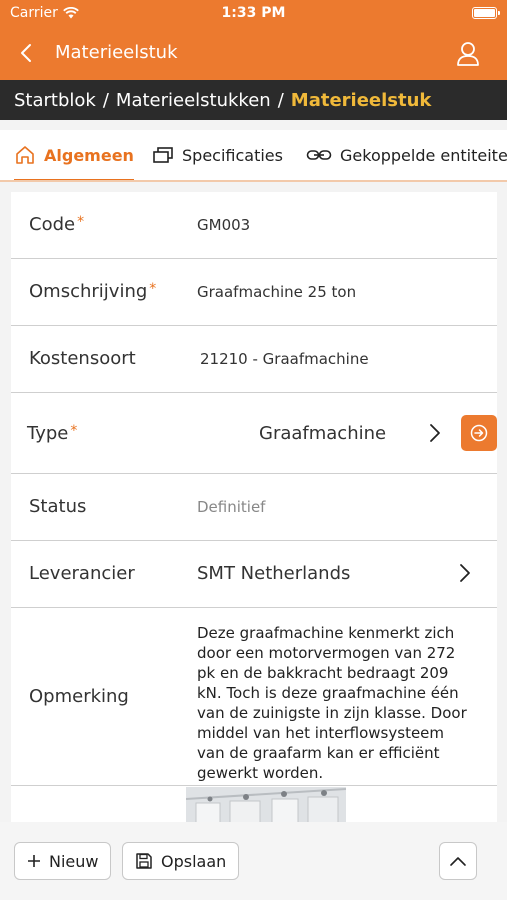  Describe the element at coordinates (52, 224) in the screenshot. I see `label-text: Code` at that location.